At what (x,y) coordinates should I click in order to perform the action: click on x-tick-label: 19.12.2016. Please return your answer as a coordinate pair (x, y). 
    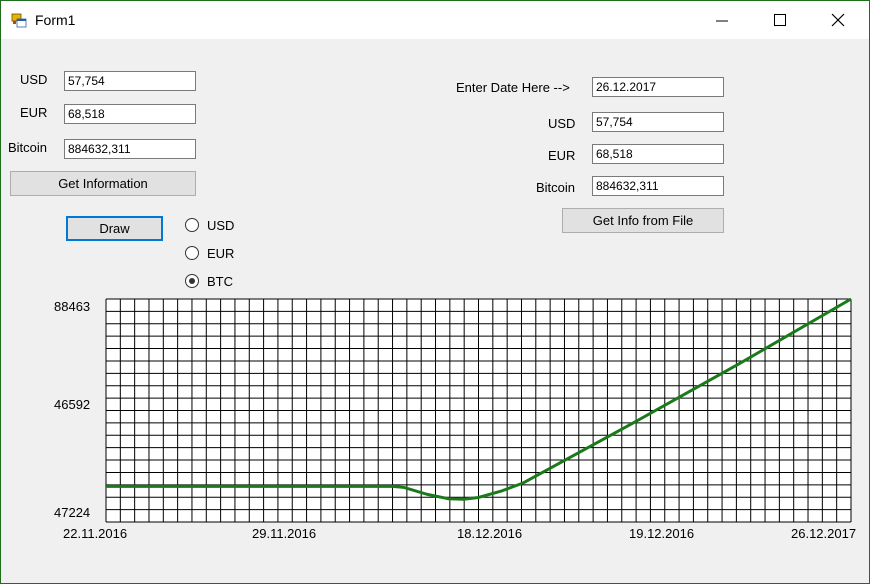
    Looking at the image, I should click on (661, 533).